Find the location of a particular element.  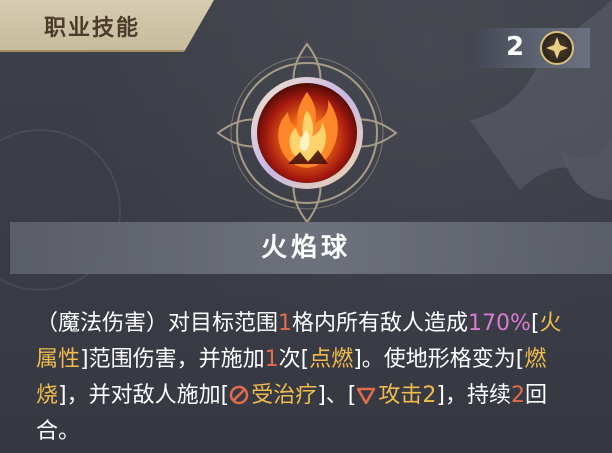

skill-name: 火焰球 is located at coordinates (305, 248).